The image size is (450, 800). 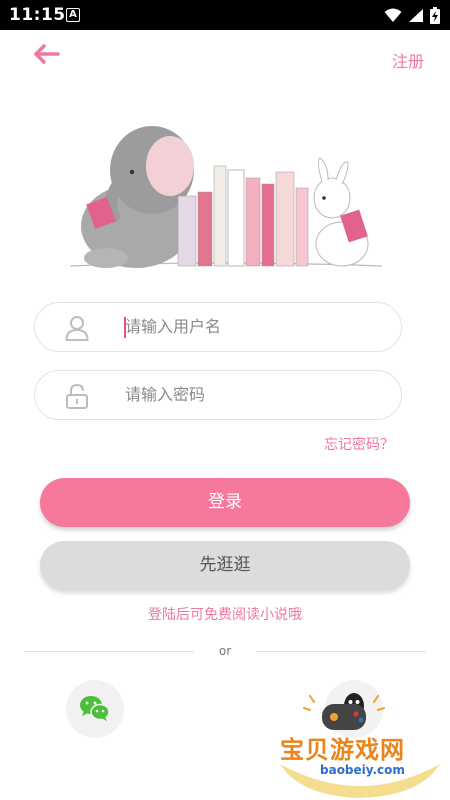 I want to click on username-field: 请输入用户名, so click(x=218, y=327).